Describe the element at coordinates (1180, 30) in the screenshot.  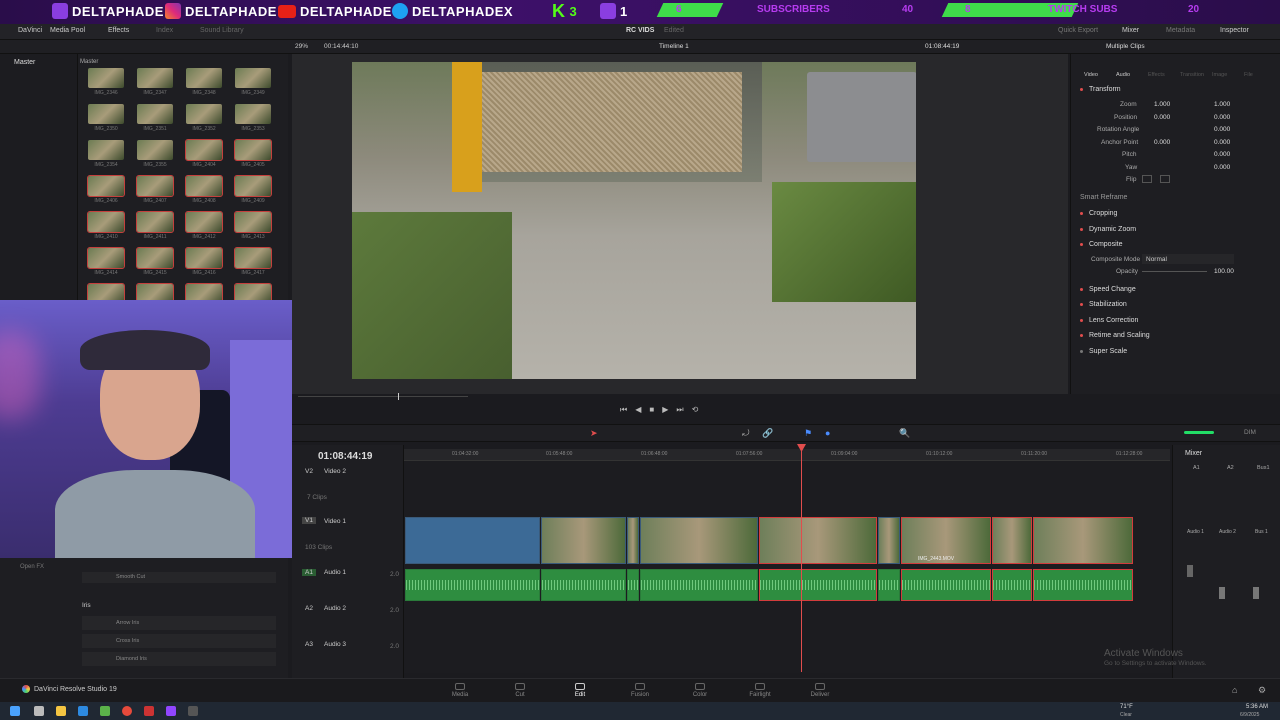
I see `metadata-button: Metadata` at that location.